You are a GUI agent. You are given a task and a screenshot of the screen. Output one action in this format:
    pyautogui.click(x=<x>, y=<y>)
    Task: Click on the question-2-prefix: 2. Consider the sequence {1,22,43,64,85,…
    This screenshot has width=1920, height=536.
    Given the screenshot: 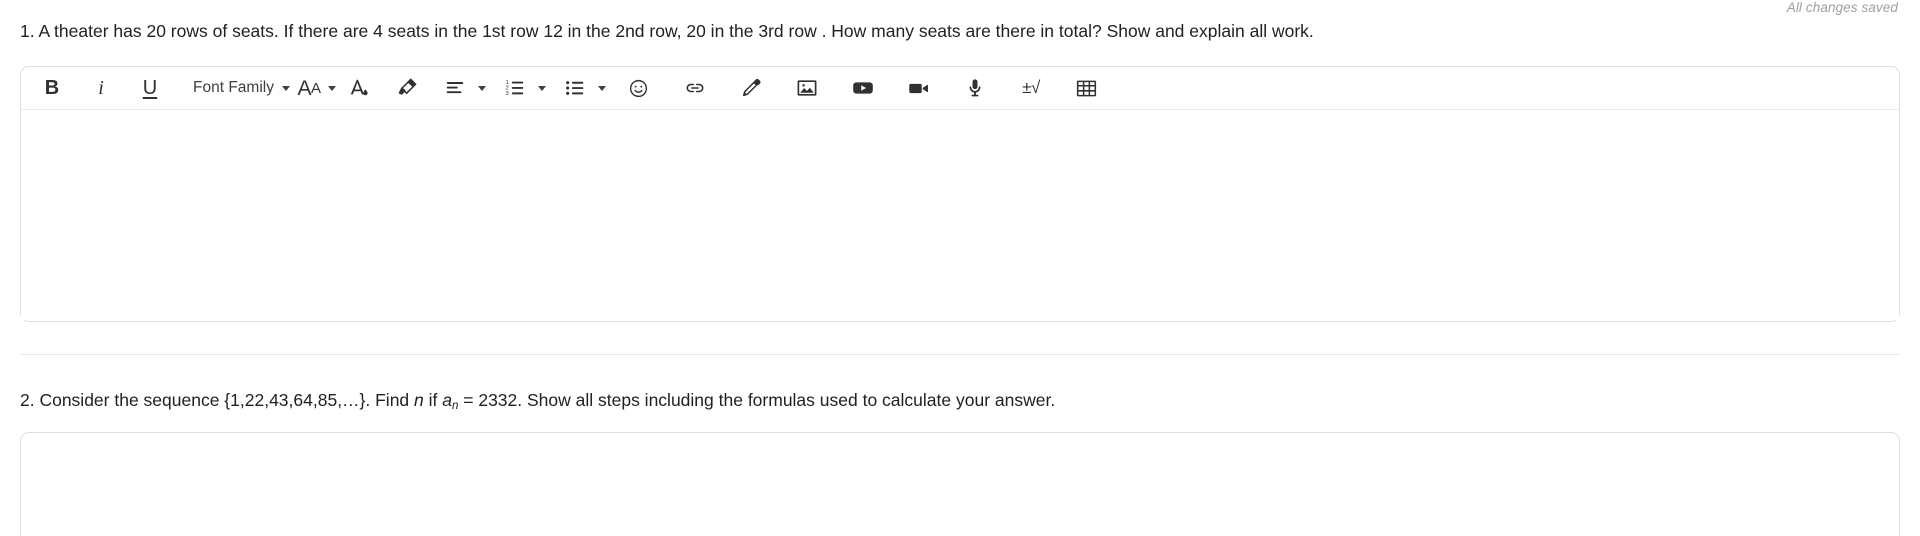 What is the action you would take?
    pyautogui.click(x=217, y=400)
    